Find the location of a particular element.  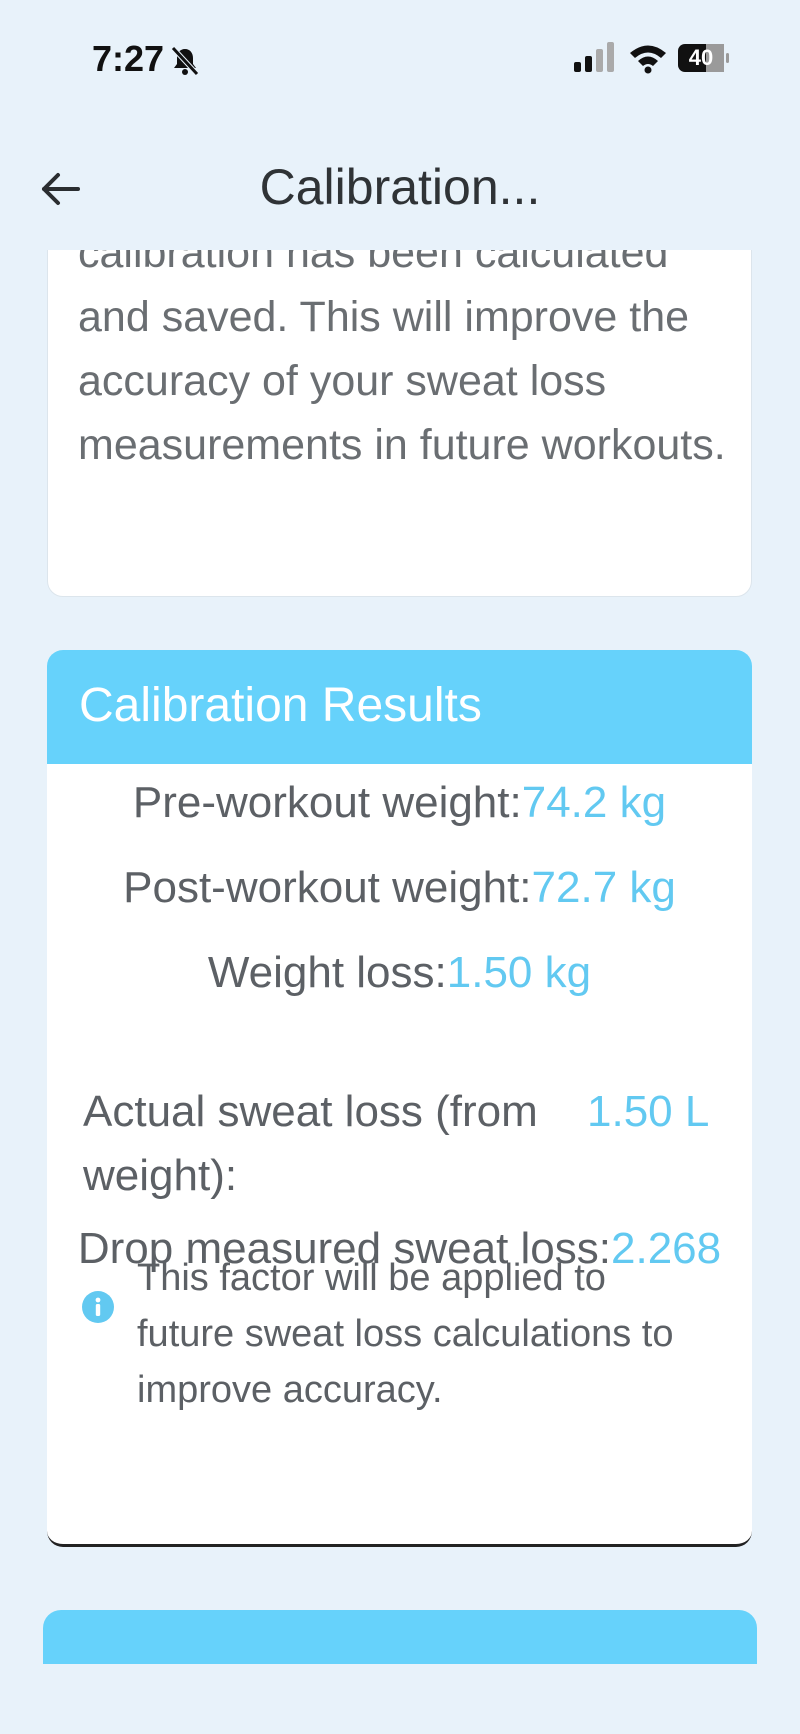

info-icon is located at coordinates (98, 1307).